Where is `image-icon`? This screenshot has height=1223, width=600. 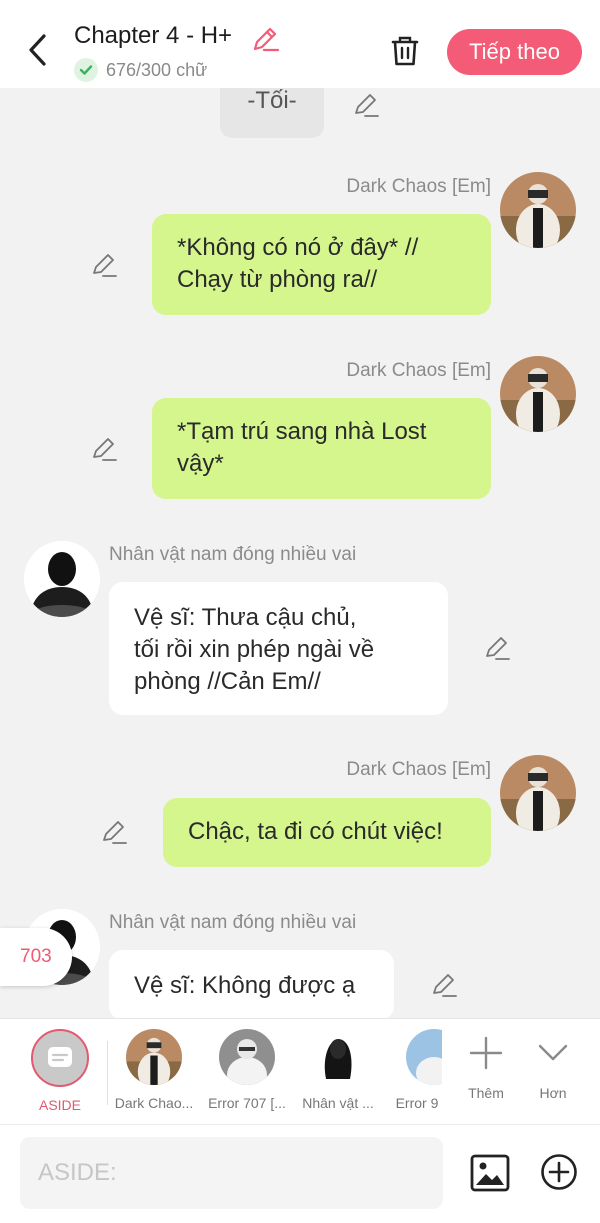
image-icon is located at coordinates (490, 1173).